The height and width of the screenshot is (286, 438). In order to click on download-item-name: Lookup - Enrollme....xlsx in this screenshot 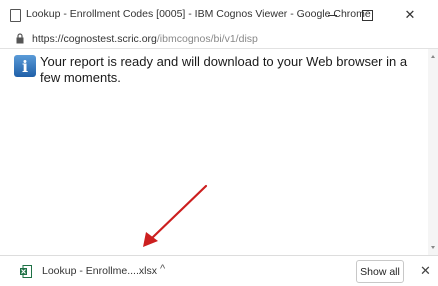, I will do `click(99, 271)`.